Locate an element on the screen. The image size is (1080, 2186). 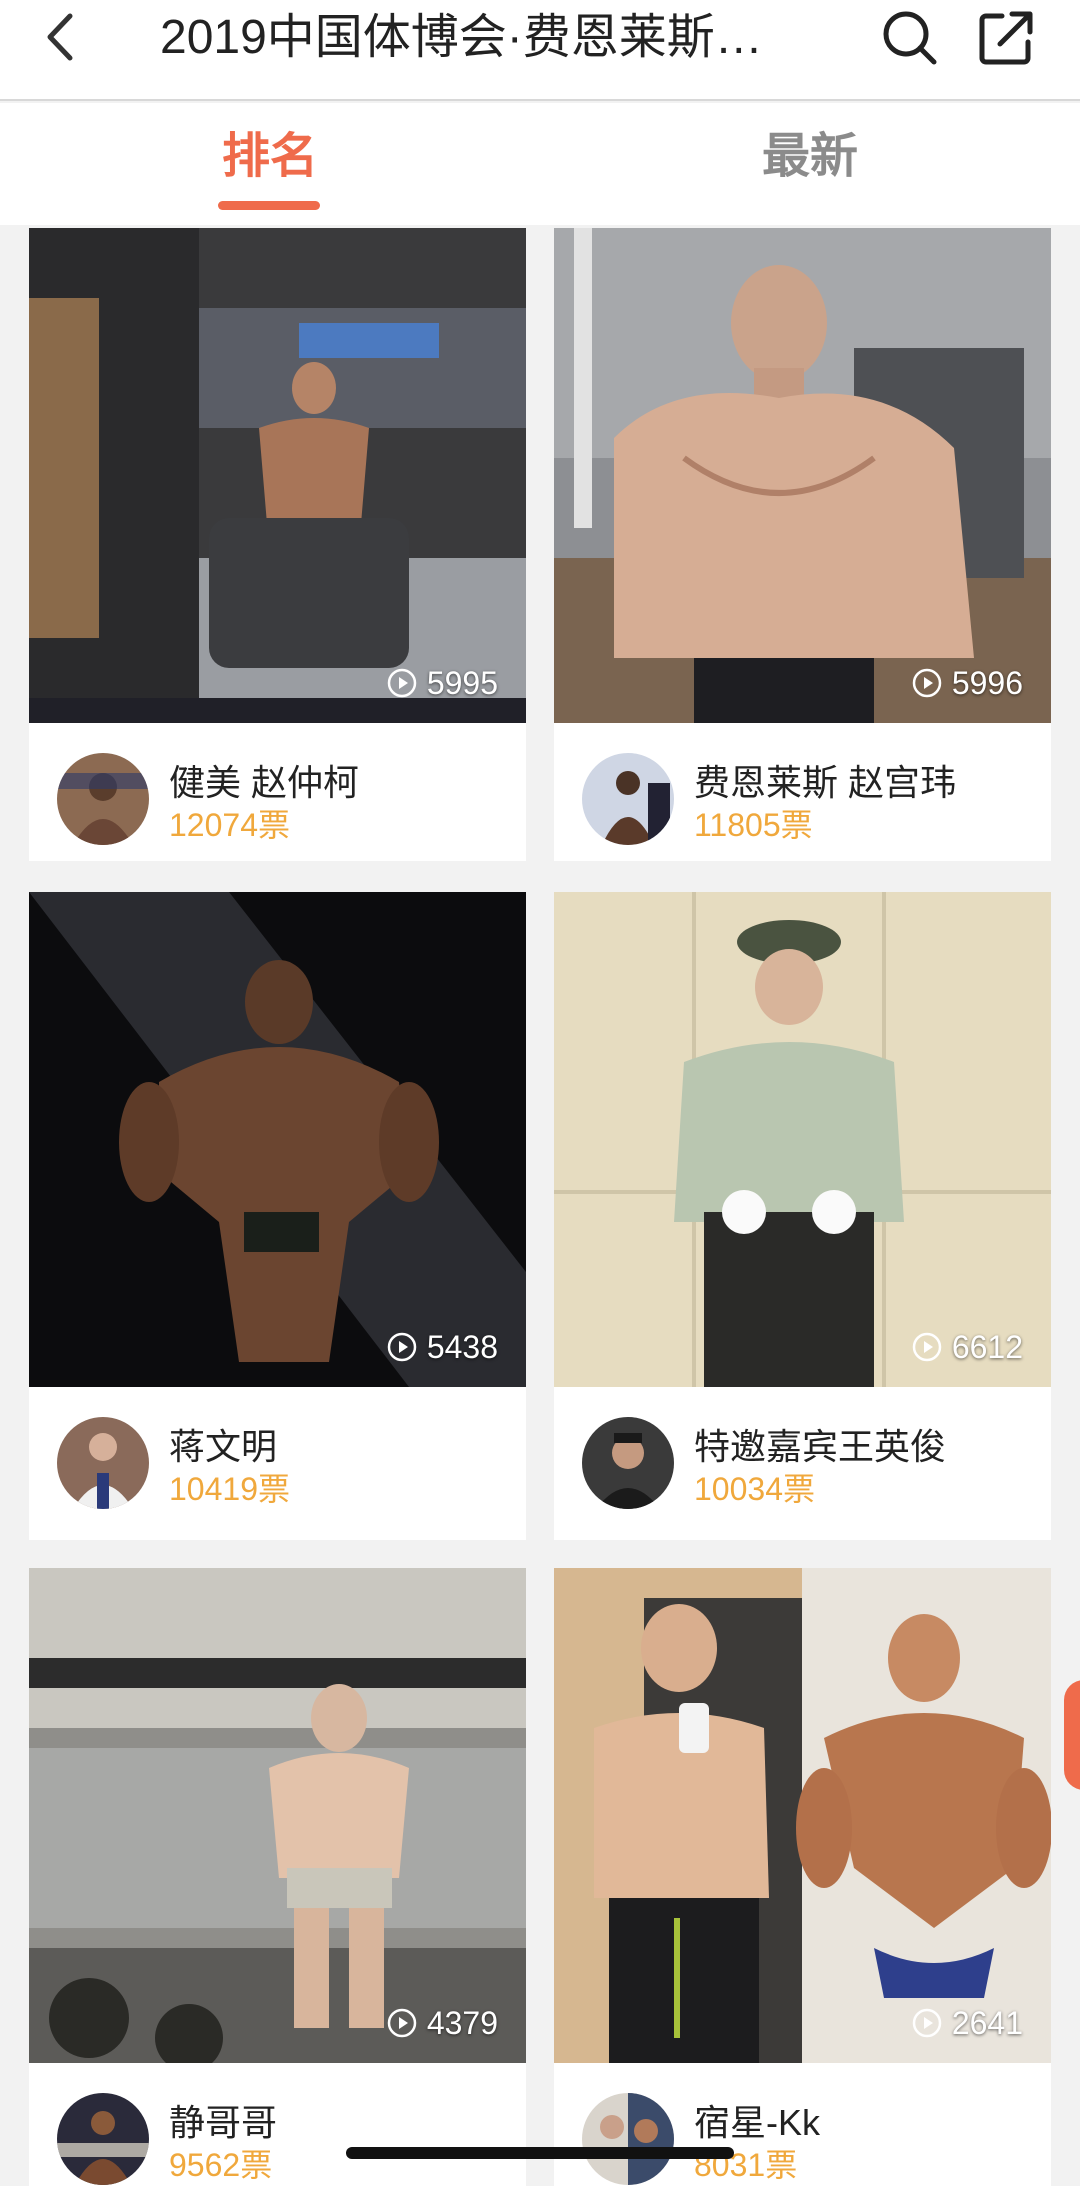
share-icon is located at coordinates (1006, 38).